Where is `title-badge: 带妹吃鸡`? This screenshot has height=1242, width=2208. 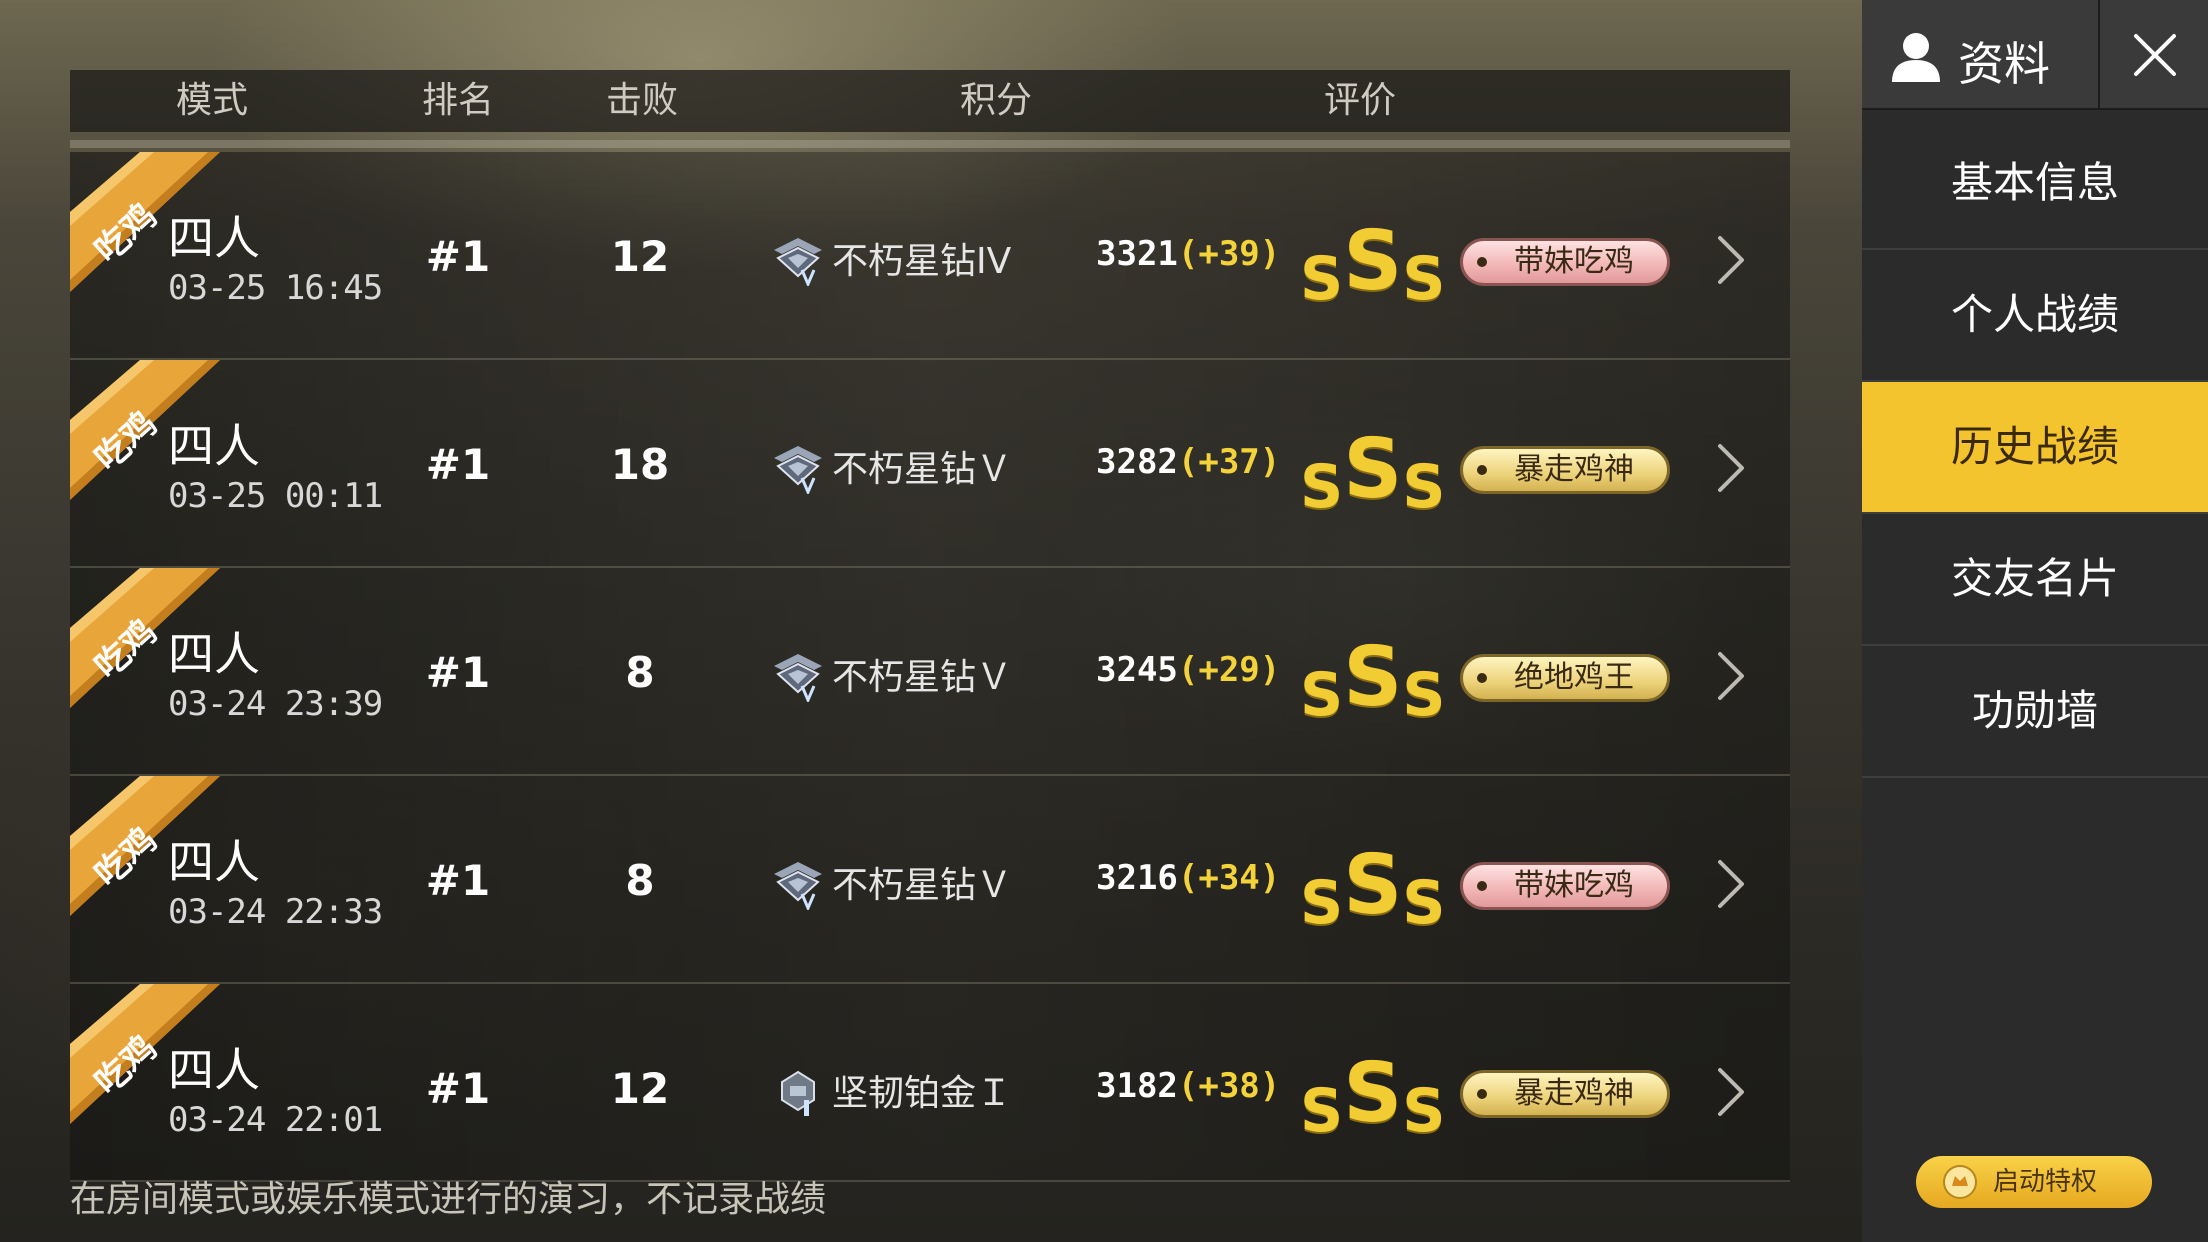 title-badge: 带妹吃鸡 is located at coordinates (1565, 886).